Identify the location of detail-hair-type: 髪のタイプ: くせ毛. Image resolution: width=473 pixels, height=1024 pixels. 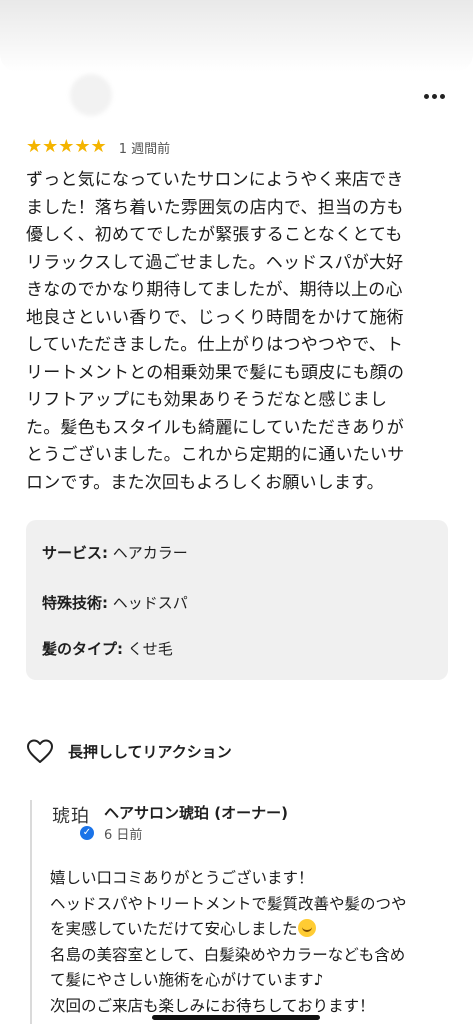
(107, 648).